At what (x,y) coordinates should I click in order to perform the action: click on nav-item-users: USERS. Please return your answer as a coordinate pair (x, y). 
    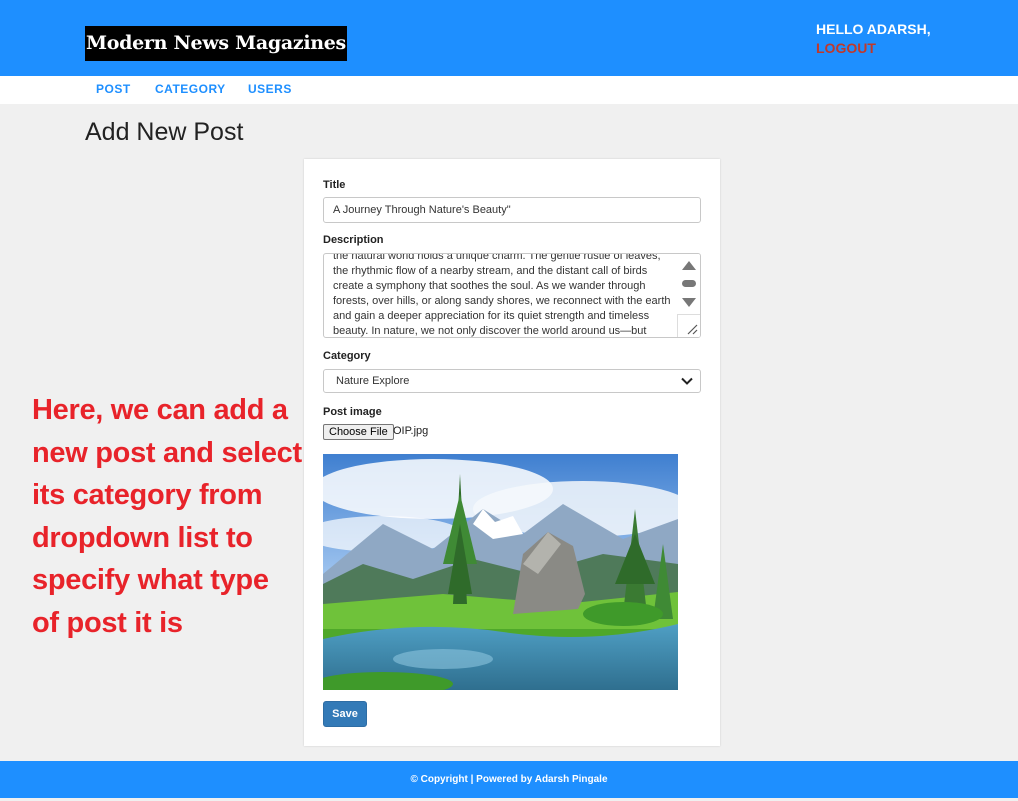
    Looking at the image, I should click on (270, 89).